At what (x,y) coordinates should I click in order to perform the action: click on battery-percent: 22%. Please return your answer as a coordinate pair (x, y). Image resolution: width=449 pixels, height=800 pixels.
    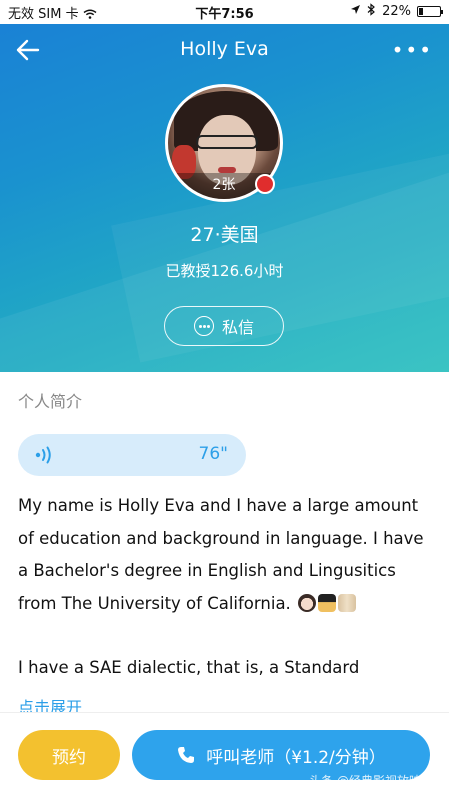
    Looking at the image, I should click on (396, 11).